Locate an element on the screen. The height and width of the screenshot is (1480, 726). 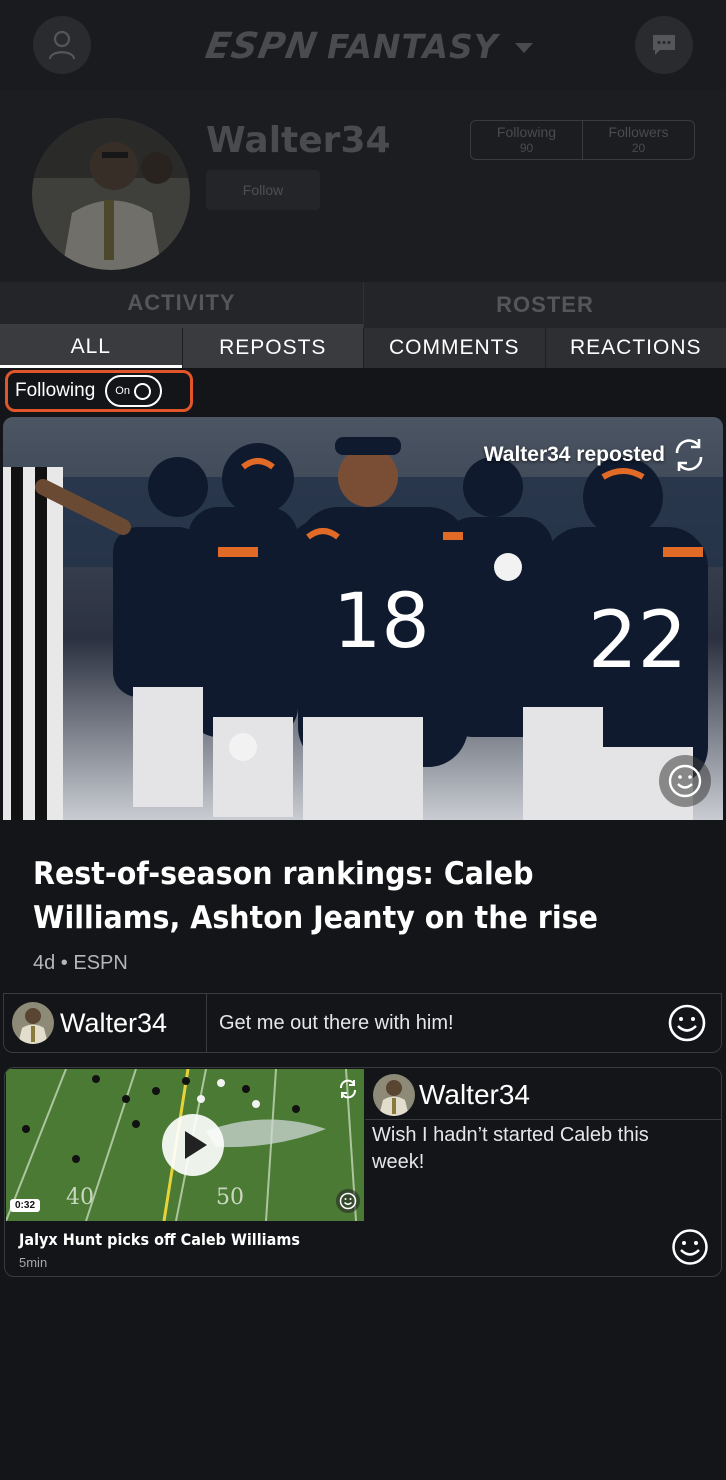
followers-stat: Followers 20 is located at coordinates (638, 140).